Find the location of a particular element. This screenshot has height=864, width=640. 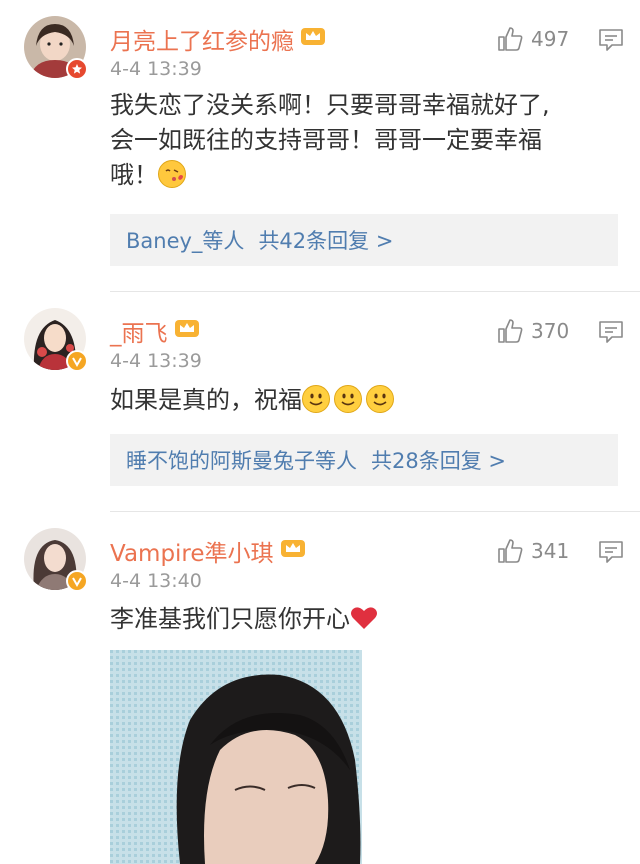

comment-text: 李准基我们只愿你开心 is located at coordinates (360, 621).